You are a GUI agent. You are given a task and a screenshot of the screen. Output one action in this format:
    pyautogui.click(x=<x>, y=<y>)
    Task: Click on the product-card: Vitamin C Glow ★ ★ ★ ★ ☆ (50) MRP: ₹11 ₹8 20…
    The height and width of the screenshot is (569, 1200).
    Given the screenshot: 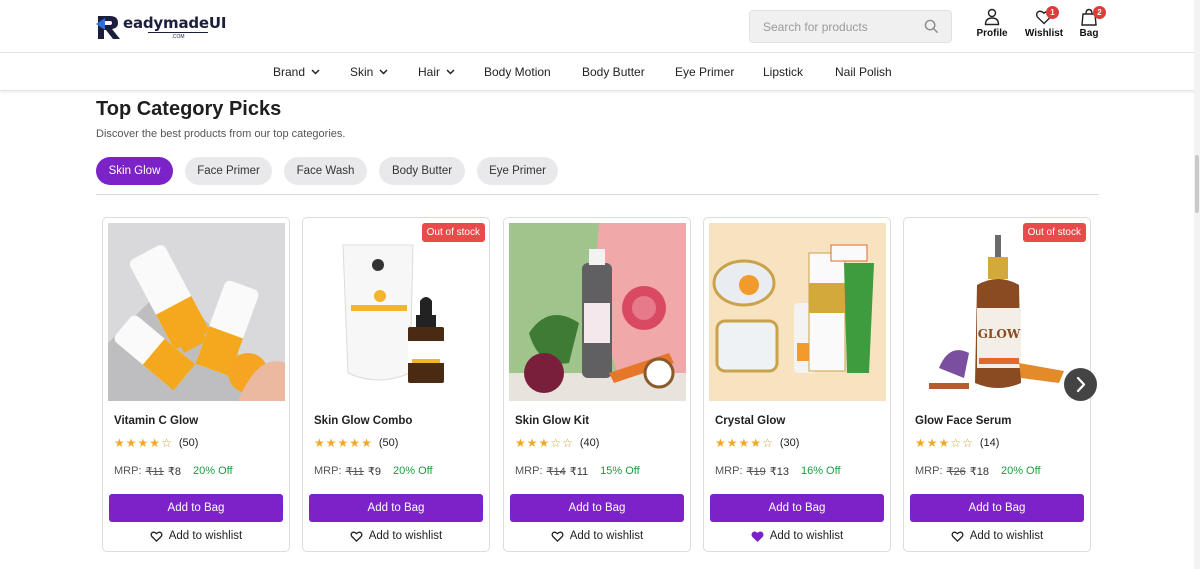 What is the action you would take?
    pyautogui.click(x=196, y=384)
    